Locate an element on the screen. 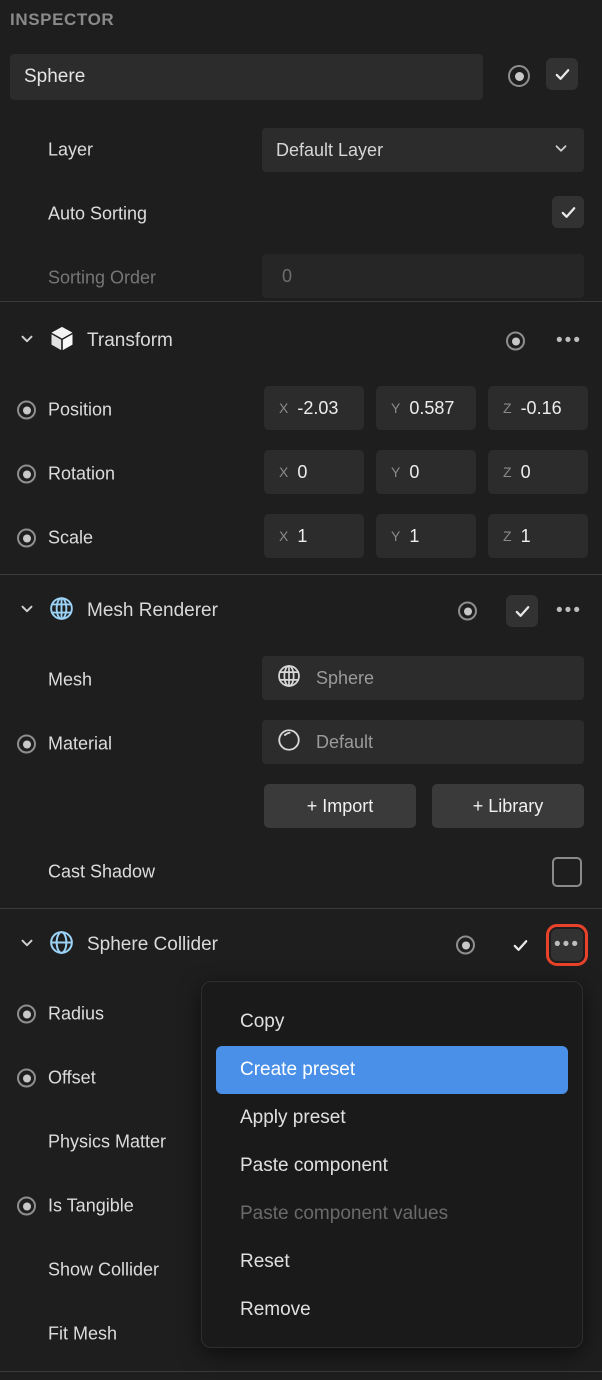 The image size is (602, 1380). row-label-is-tangible: Is Tangible is located at coordinates (91, 1205).